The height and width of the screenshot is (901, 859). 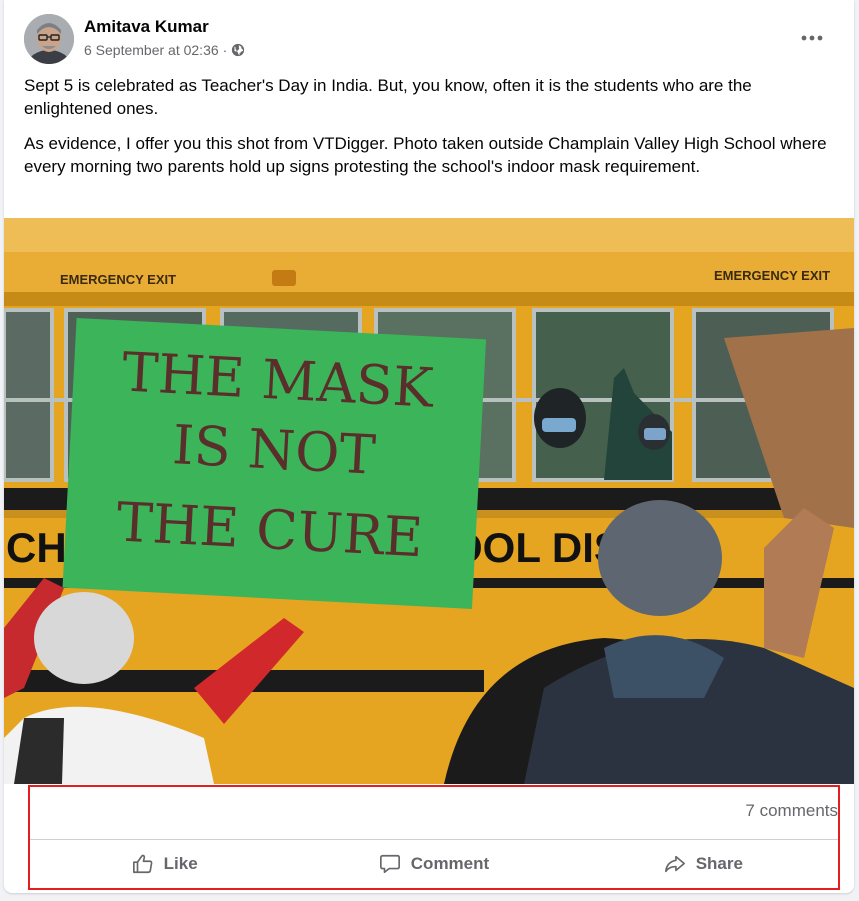 I want to click on bus-label-right: EMERGENCY EXIT, so click(x=772, y=275).